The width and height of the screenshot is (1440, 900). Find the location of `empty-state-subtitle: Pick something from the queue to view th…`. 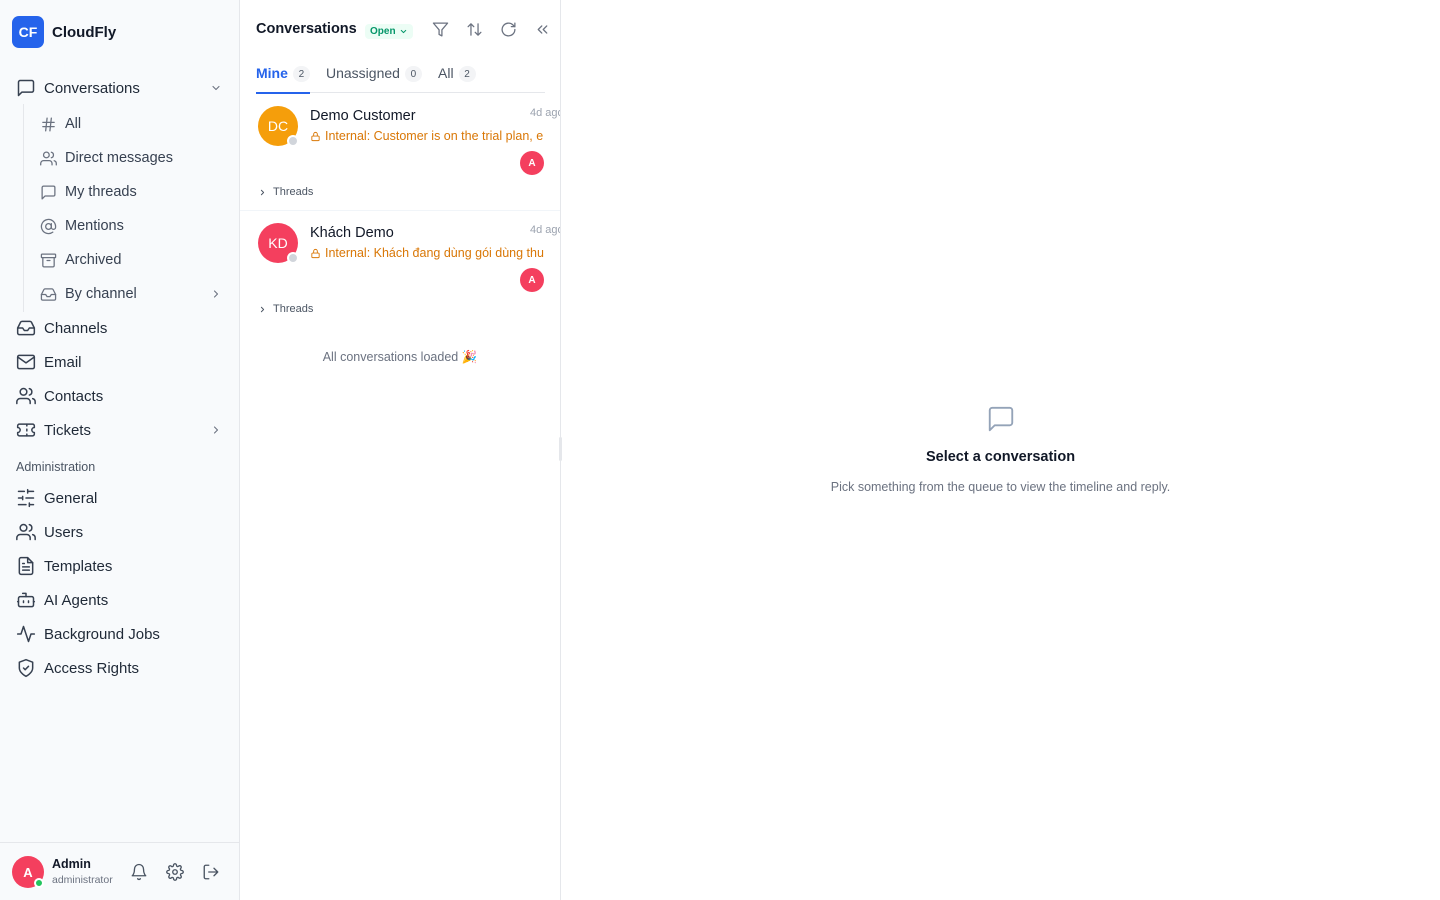

empty-state-subtitle: Pick something from the queue to view th… is located at coordinates (1000, 487).